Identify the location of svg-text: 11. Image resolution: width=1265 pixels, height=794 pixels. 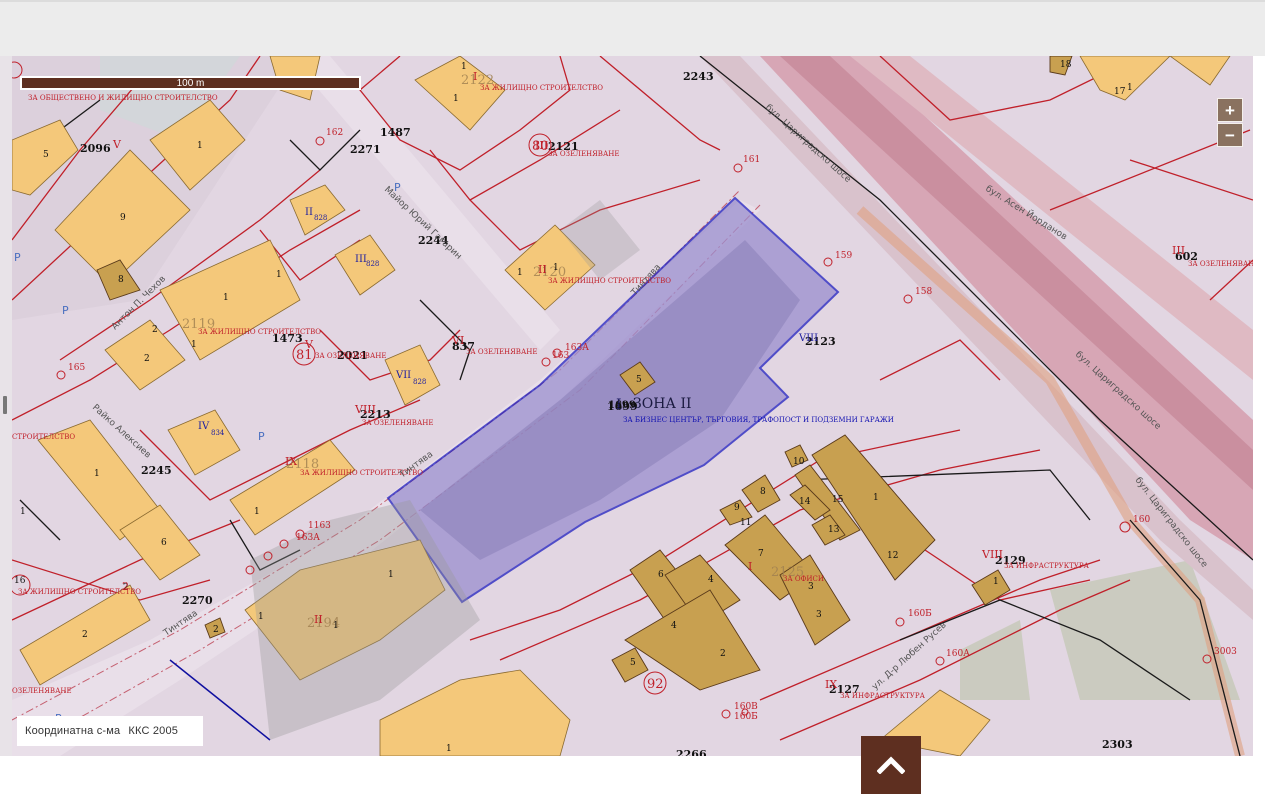
(745, 523).